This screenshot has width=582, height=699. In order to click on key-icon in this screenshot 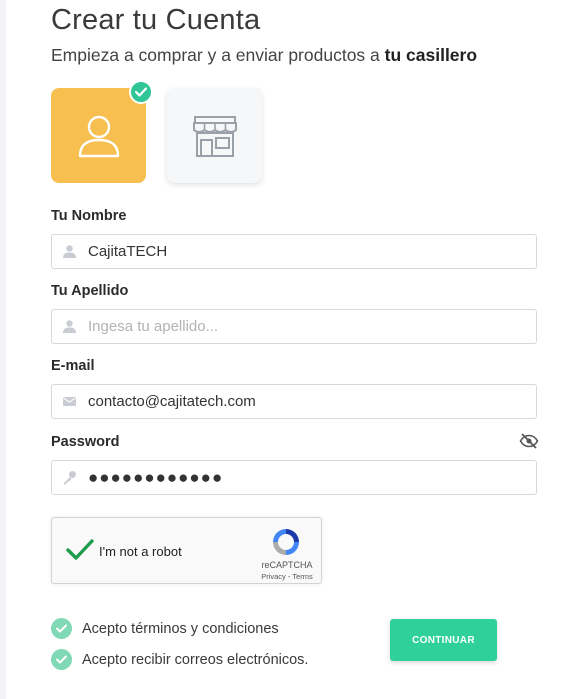, I will do `click(70, 478)`.